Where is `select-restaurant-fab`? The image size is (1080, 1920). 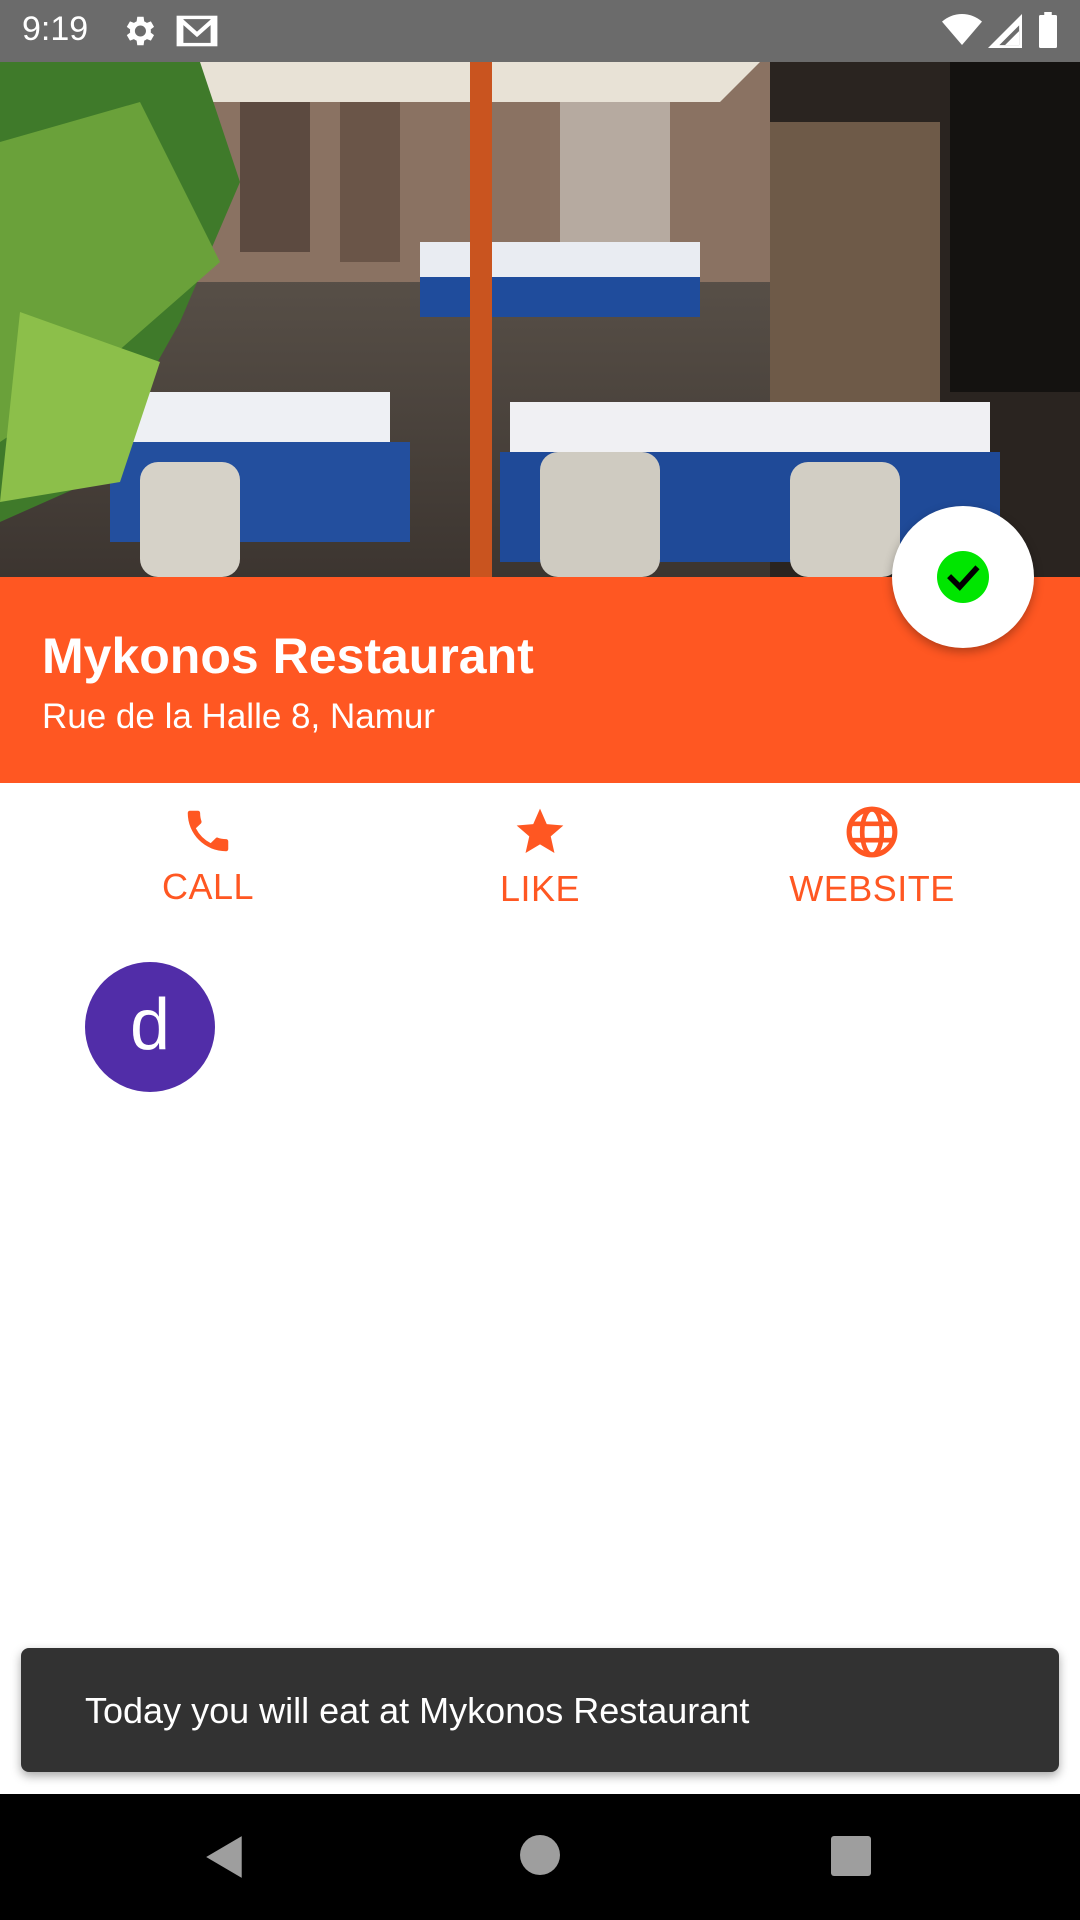 select-restaurant-fab is located at coordinates (963, 577).